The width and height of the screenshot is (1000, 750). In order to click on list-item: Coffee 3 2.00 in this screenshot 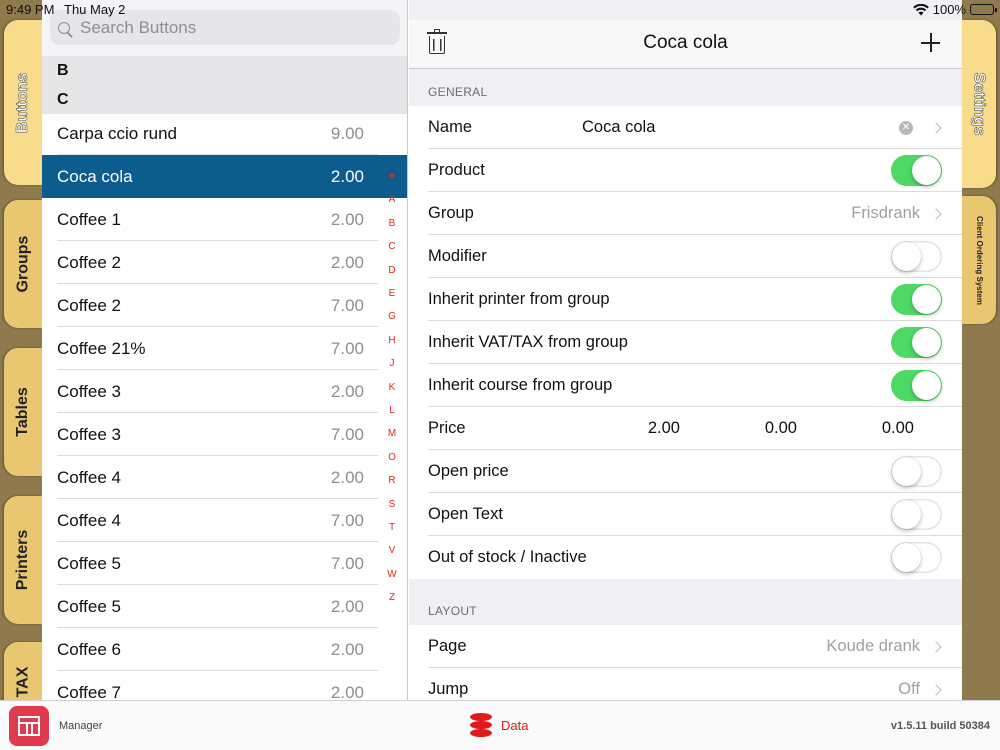, I will do `click(224, 391)`.